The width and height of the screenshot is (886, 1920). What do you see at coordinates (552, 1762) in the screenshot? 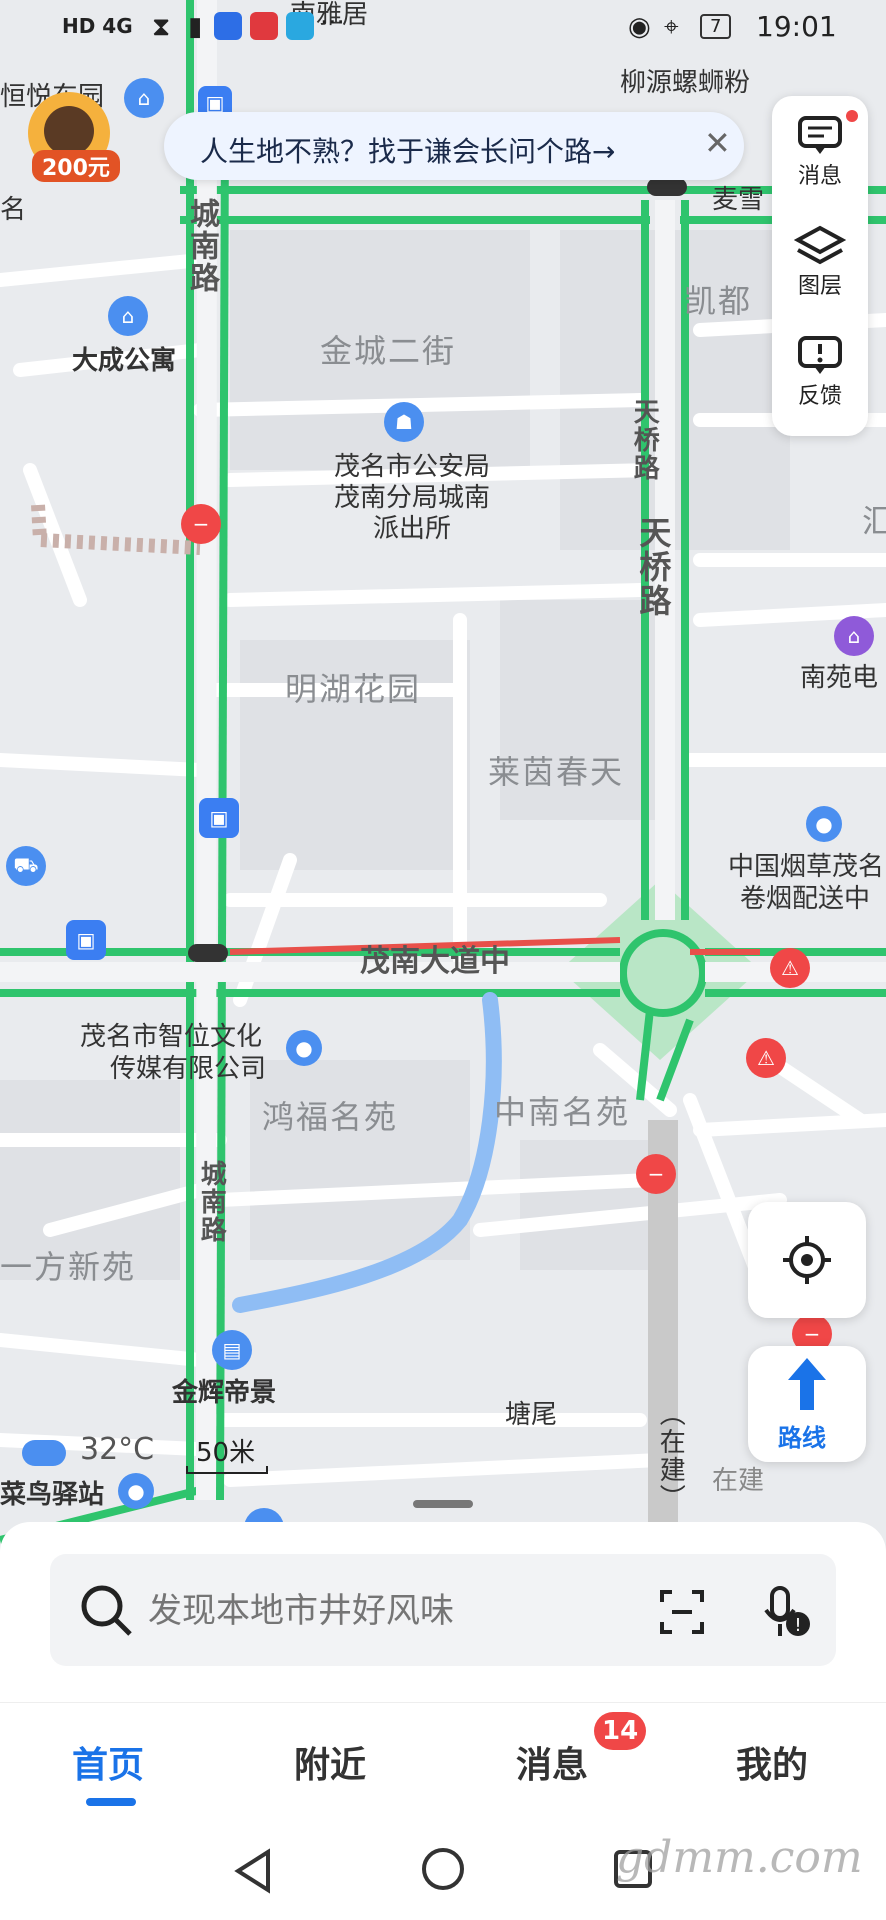
I see `tab-messages: 消息` at bounding box center [552, 1762].